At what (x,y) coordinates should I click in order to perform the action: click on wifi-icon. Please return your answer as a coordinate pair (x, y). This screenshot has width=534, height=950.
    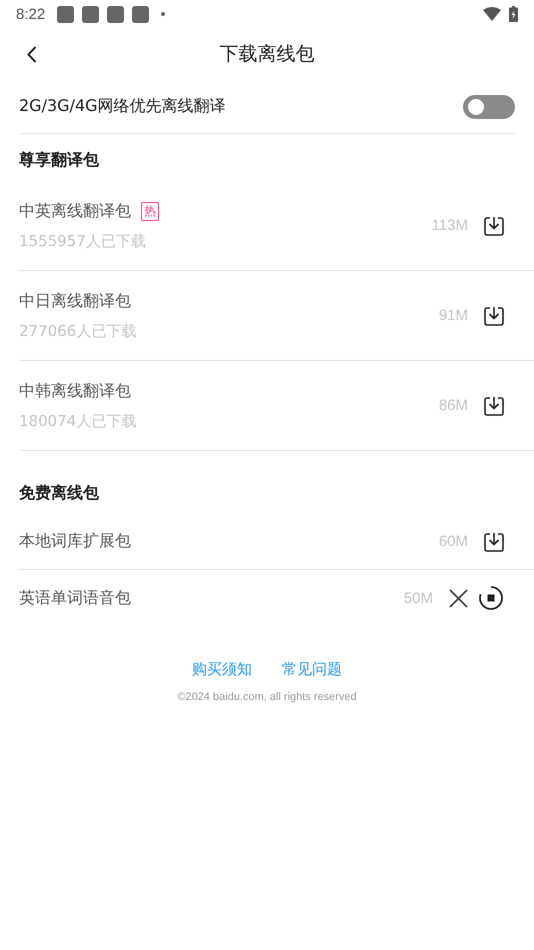
    Looking at the image, I should click on (492, 14).